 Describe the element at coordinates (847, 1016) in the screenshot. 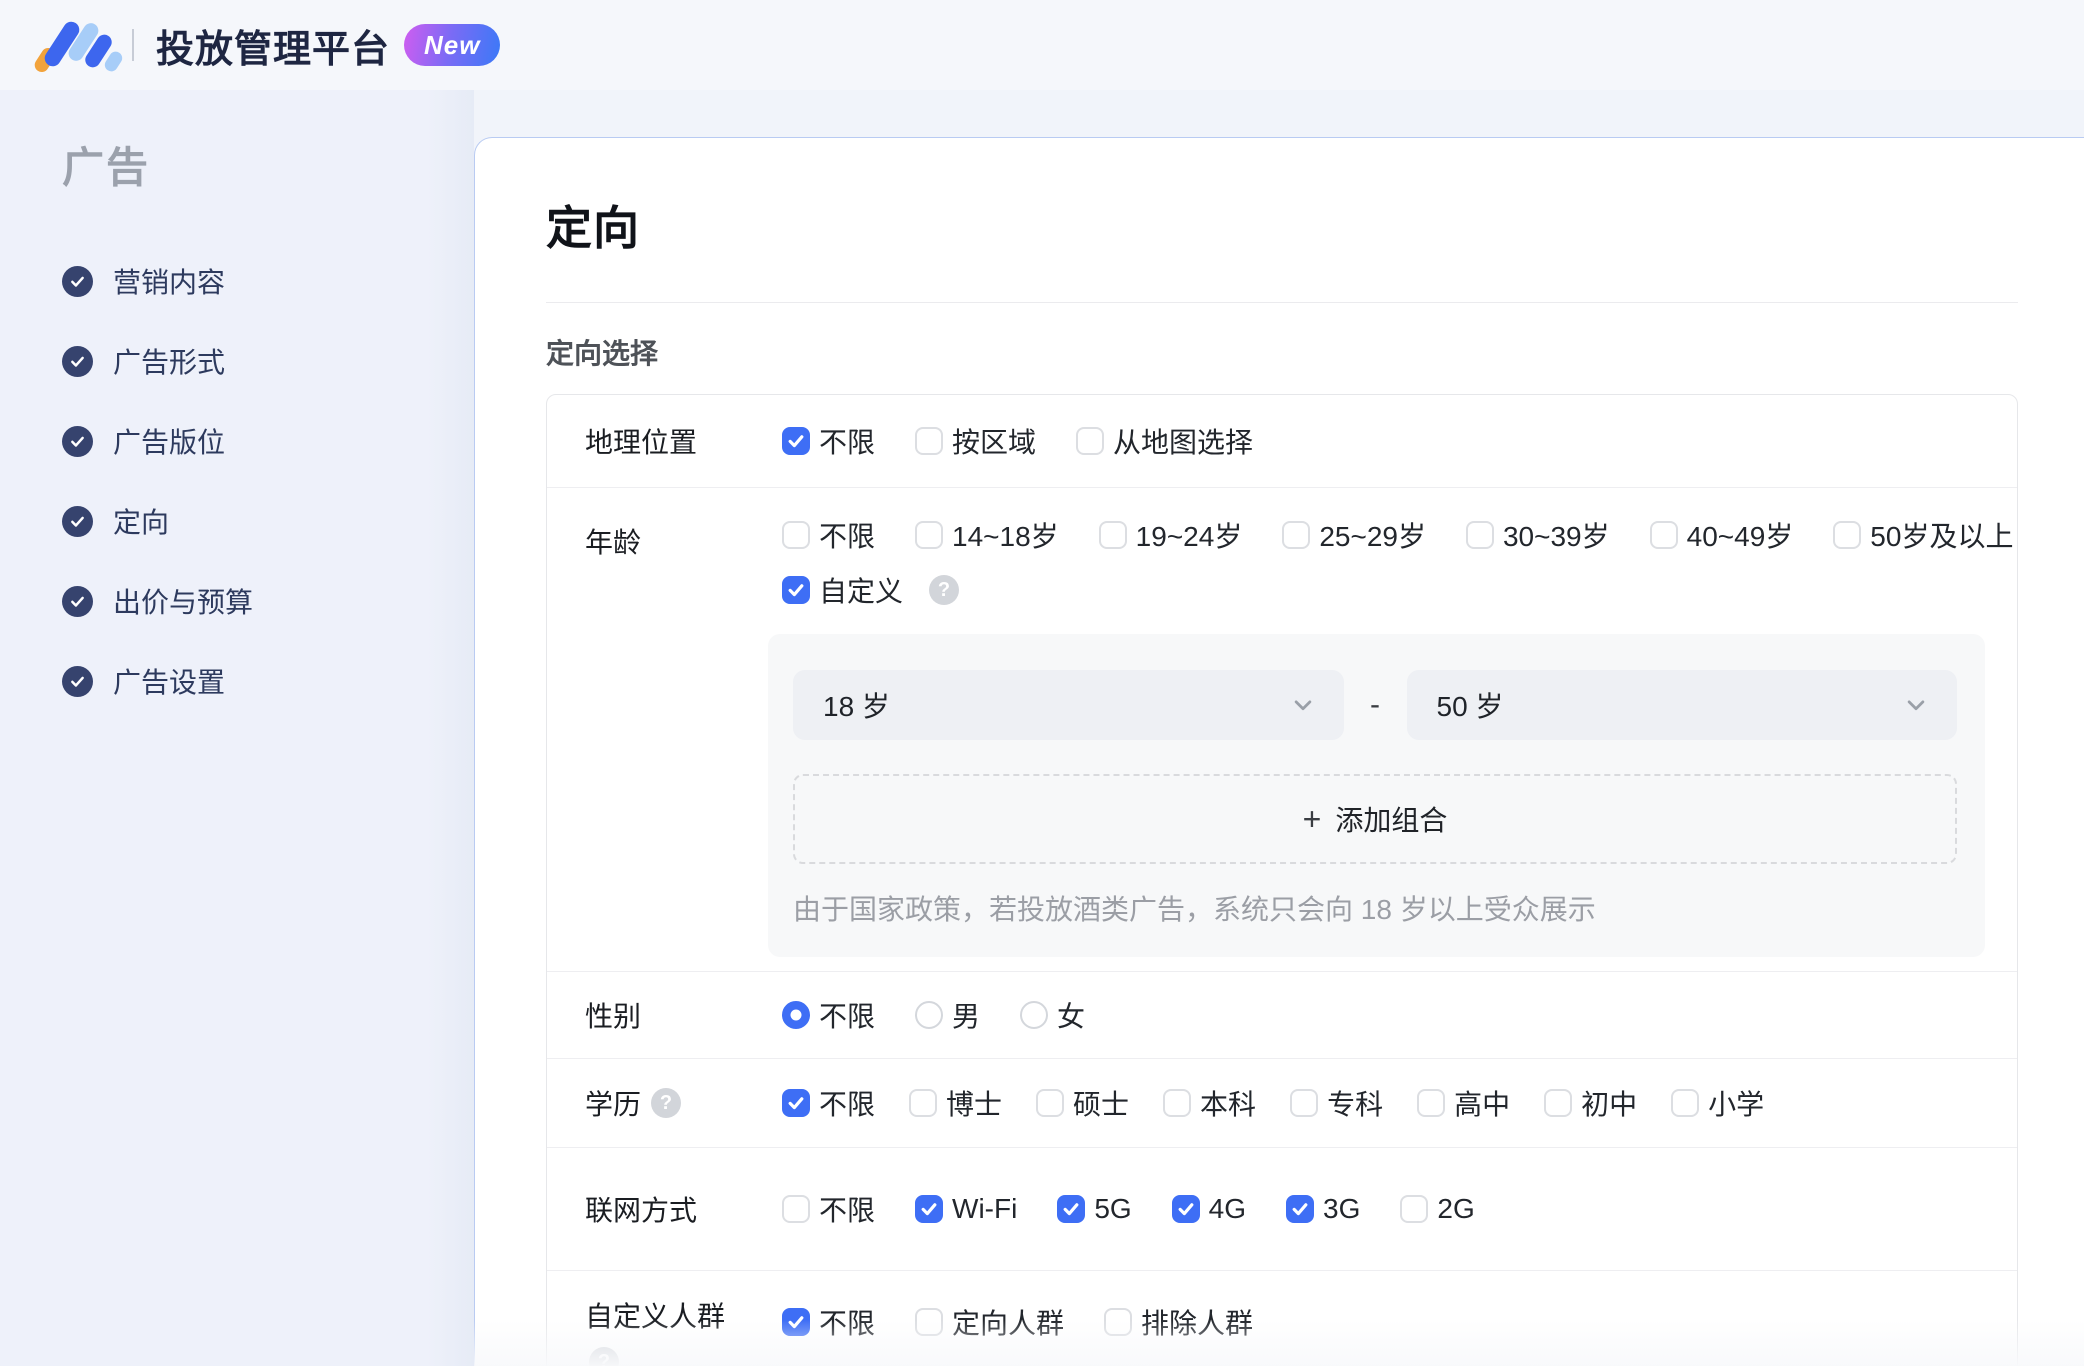

I see `radio-label: 不限` at that location.